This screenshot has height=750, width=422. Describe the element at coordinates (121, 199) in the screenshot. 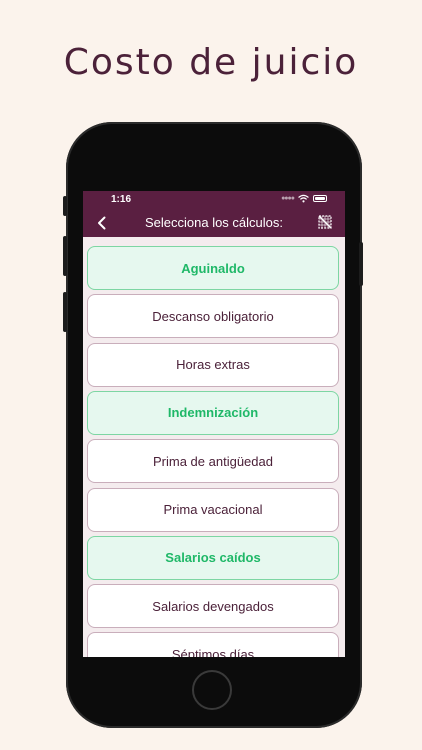

I see `status-time: 1:16` at that location.